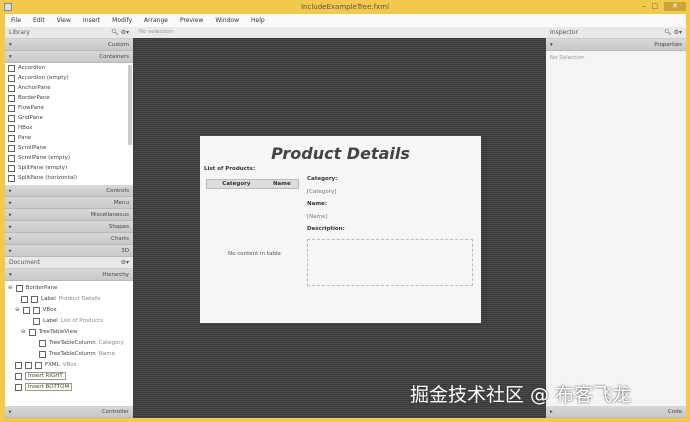  What do you see at coordinates (46, 365) in the screenshot?
I see `tree-node: FXML VBox` at bounding box center [46, 365].